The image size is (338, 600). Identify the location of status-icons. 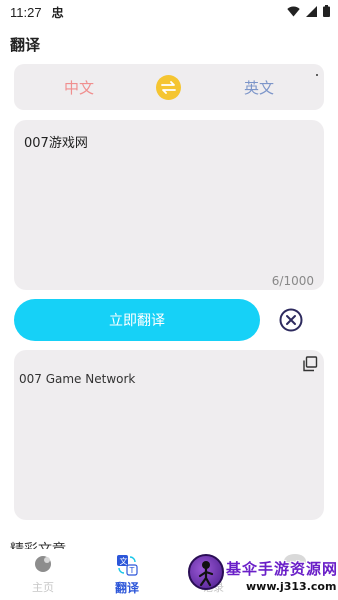
(308, 11).